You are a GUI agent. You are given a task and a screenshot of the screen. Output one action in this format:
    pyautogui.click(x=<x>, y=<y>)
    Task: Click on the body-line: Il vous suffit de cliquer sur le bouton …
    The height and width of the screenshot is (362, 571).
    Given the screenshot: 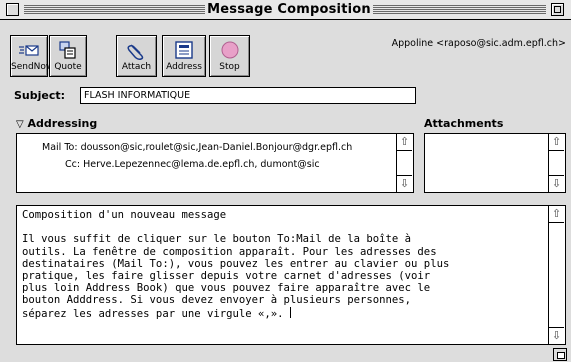 What is the action you would take?
    pyautogui.click(x=217, y=239)
    